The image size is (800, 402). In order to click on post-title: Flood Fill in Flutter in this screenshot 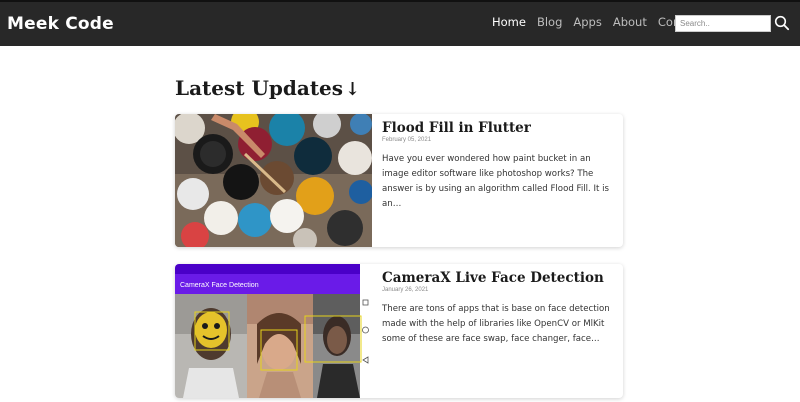, I will do `click(499, 128)`.